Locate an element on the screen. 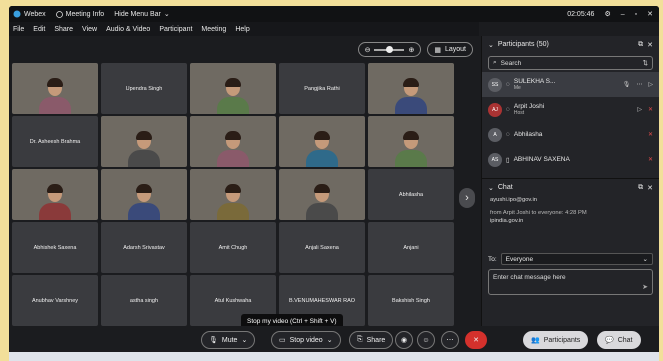 This screenshot has width=663, height=361. menu-view: View is located at coordinates (89, 29).